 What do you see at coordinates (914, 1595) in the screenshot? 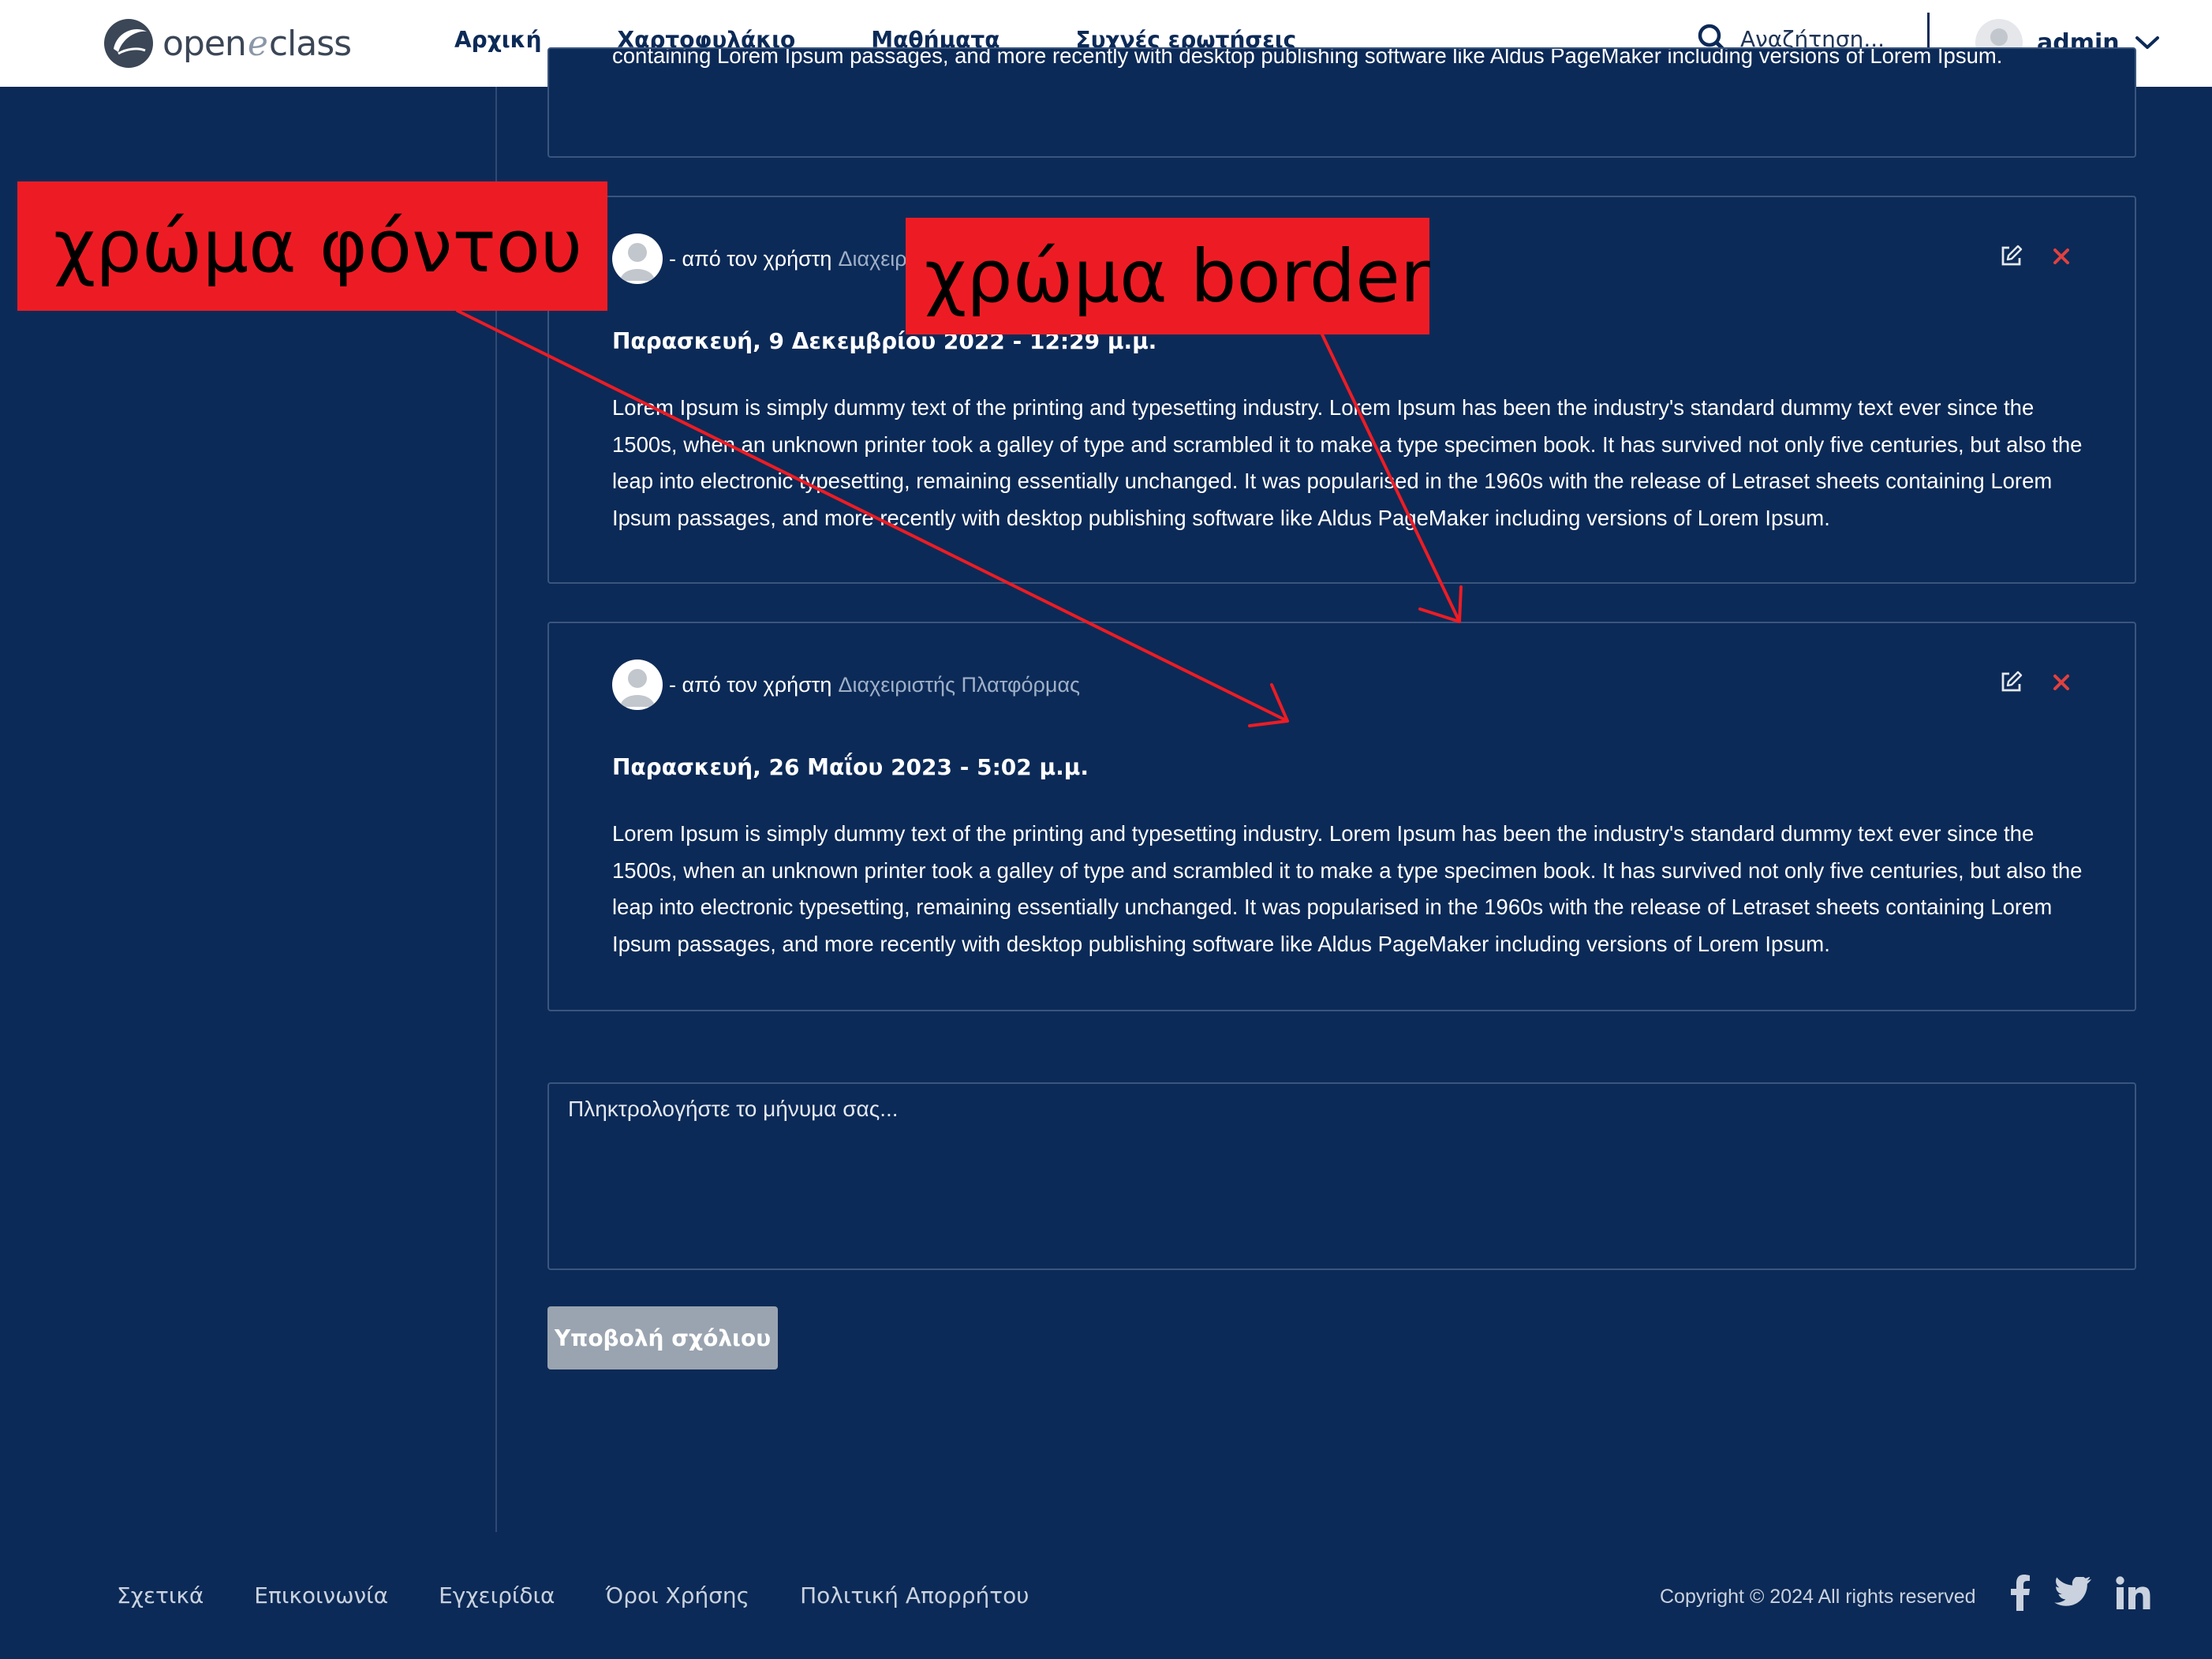
I see `footer-link-privacy: Πολιτική Απορρήτου` at bounding box center [914, 1595].